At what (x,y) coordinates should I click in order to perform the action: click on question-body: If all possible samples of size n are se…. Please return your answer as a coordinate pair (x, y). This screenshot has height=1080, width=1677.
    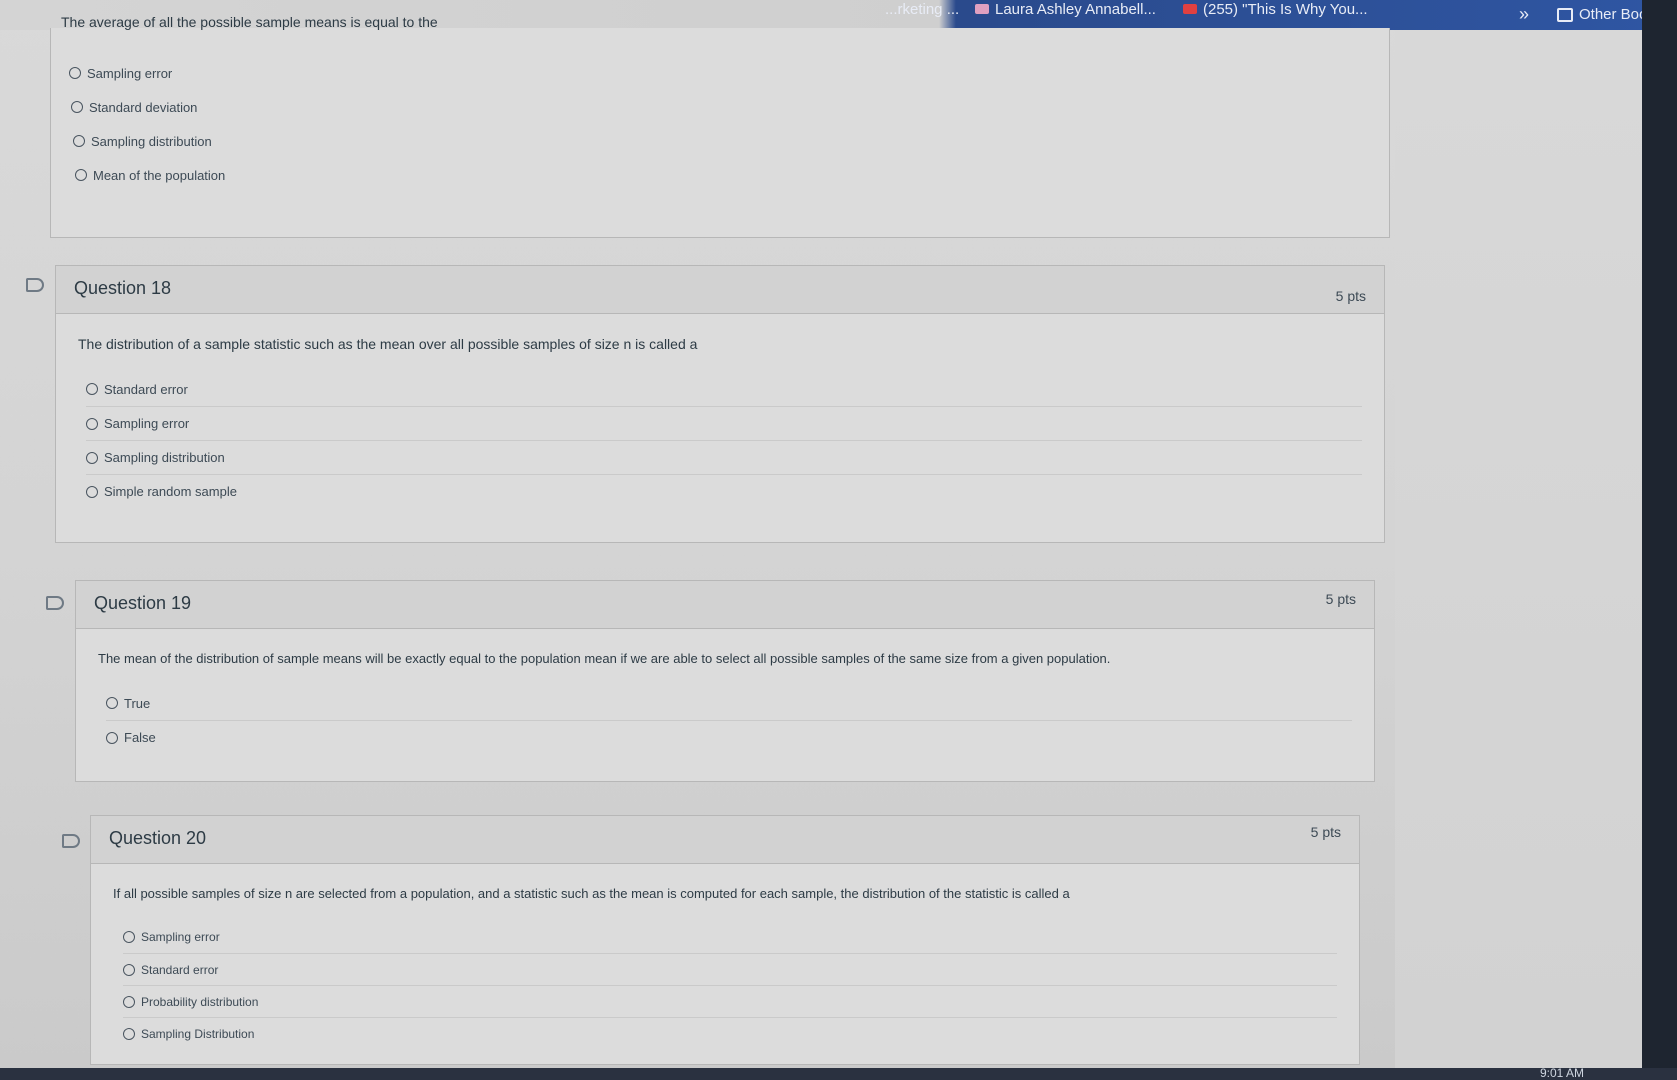
    Looking at the image, I should click on (725, 961).